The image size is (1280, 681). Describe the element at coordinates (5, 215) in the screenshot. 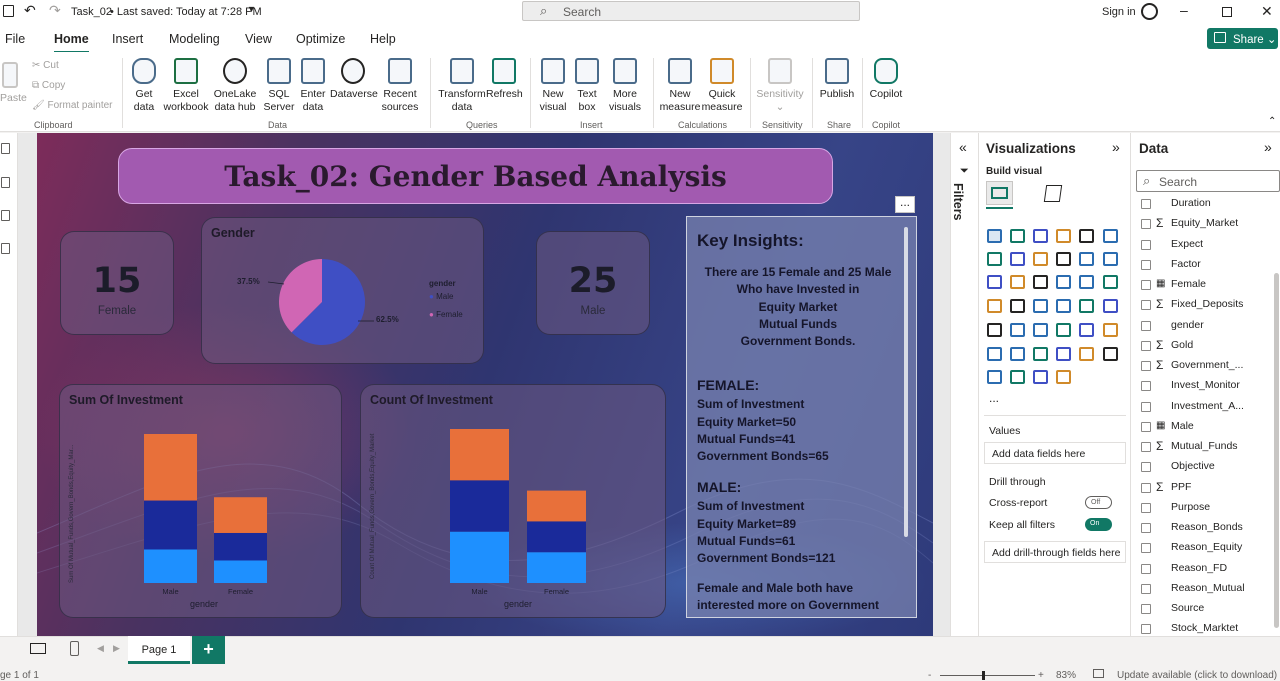

I see `model-view-icon` at that location.